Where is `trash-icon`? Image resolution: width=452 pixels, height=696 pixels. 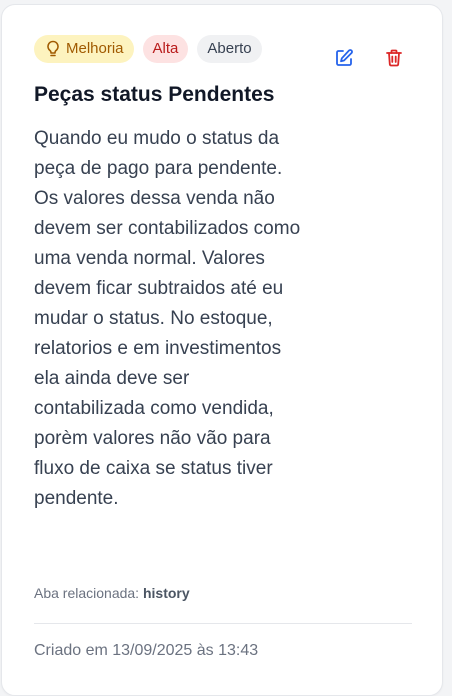 trash-icon is located at coordinates (394, 58).